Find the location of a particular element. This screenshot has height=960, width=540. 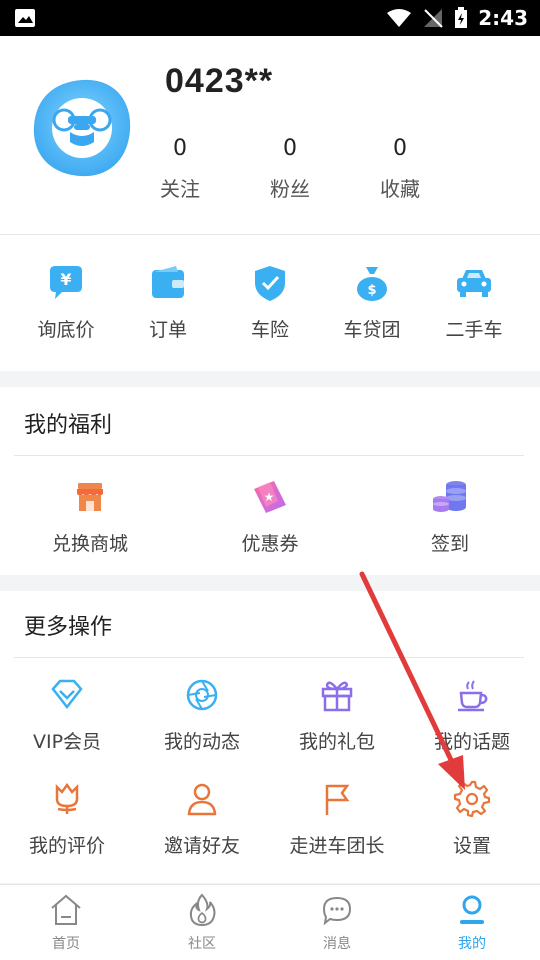

avatar is located at coordinates (82, 128).